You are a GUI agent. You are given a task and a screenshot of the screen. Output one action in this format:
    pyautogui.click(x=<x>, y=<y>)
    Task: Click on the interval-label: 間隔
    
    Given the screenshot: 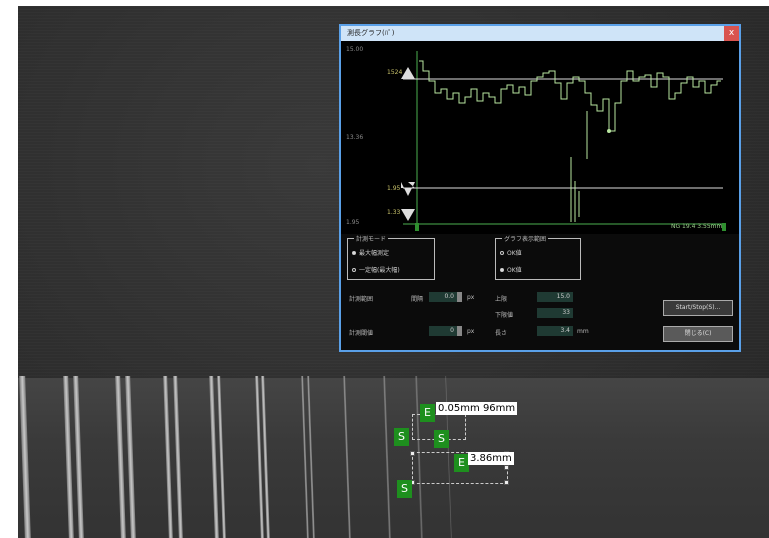 What is the action you would take?
    pyautogui.click(x=417, y=299)
    